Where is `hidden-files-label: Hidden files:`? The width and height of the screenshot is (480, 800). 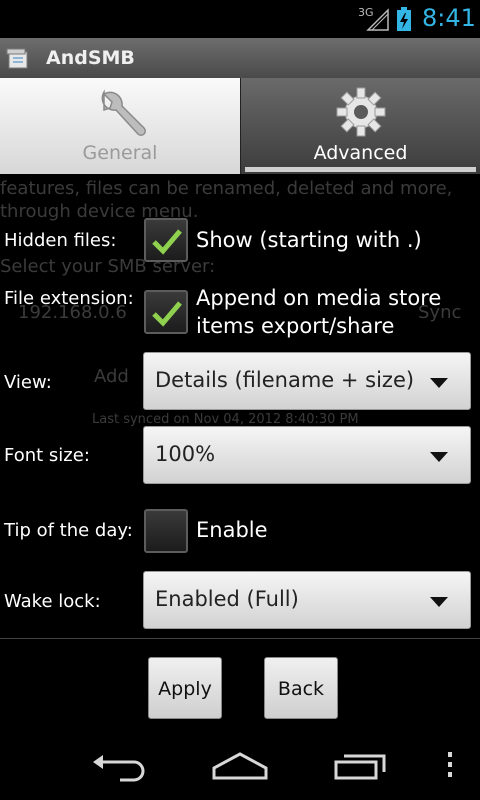
hidden-files-label: Hidden files: is located at coordinates (60, 240).